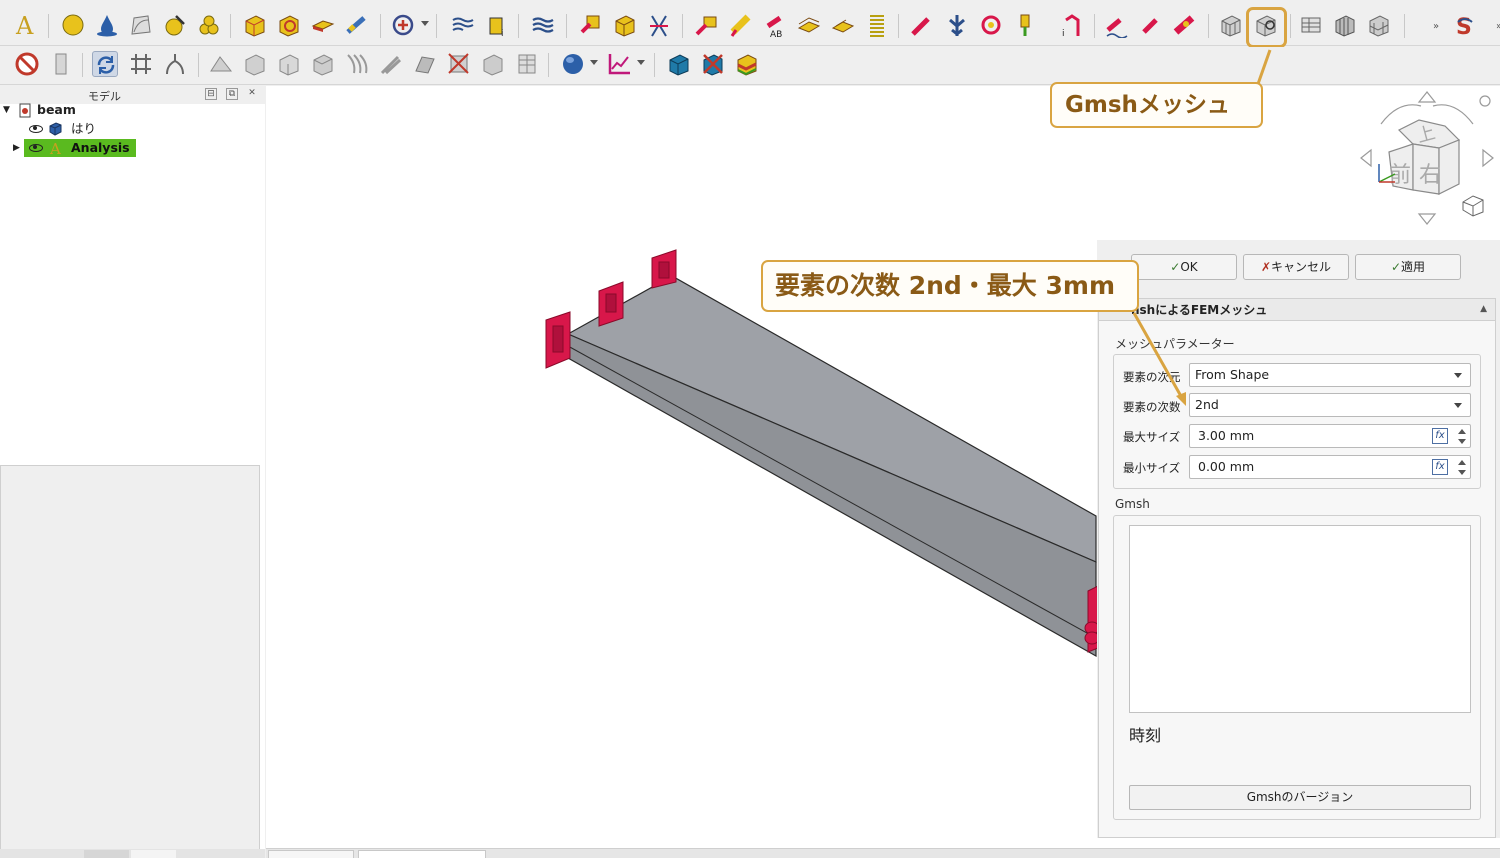  What do you see at coordinates (877, 25) in the screenshot?
I see `constraint-spring-icon` at bounding box center [877, 25].